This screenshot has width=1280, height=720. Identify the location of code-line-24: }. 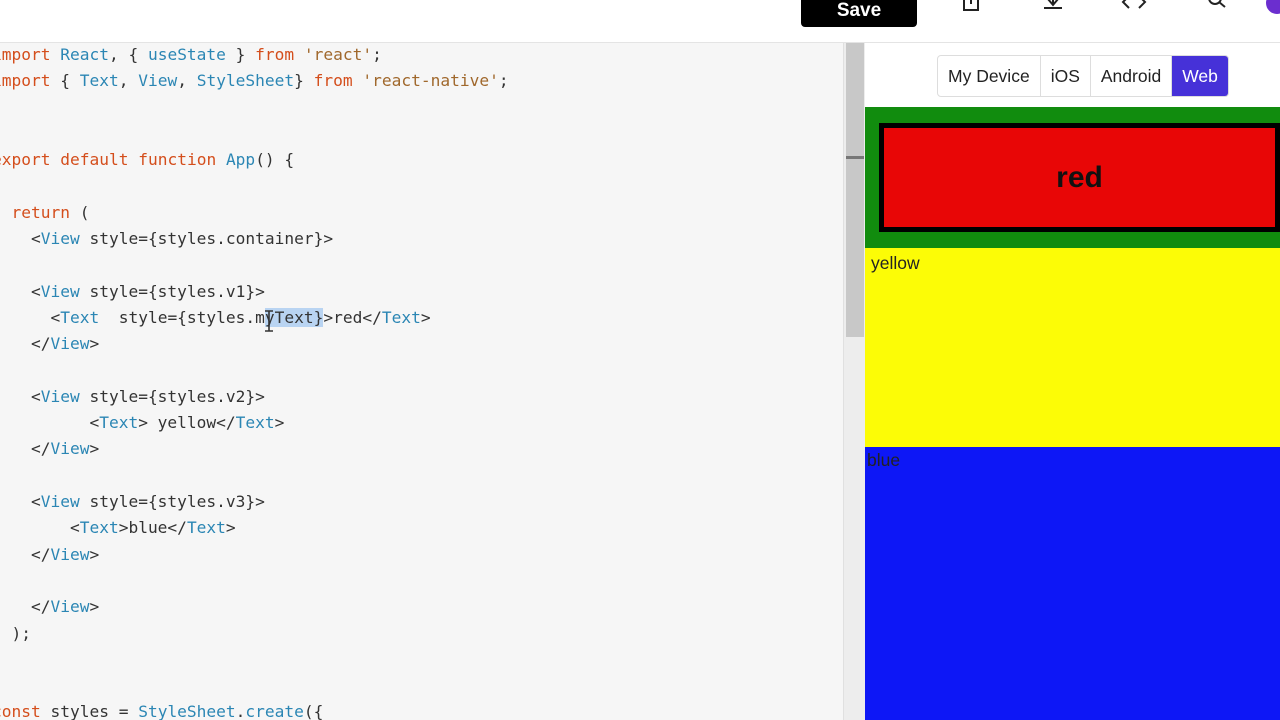
(1, 659).